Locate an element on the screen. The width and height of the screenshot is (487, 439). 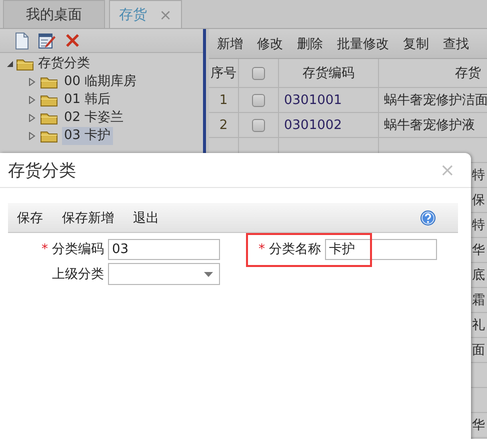
row-number: 2 is located at coordinates (223, 125).